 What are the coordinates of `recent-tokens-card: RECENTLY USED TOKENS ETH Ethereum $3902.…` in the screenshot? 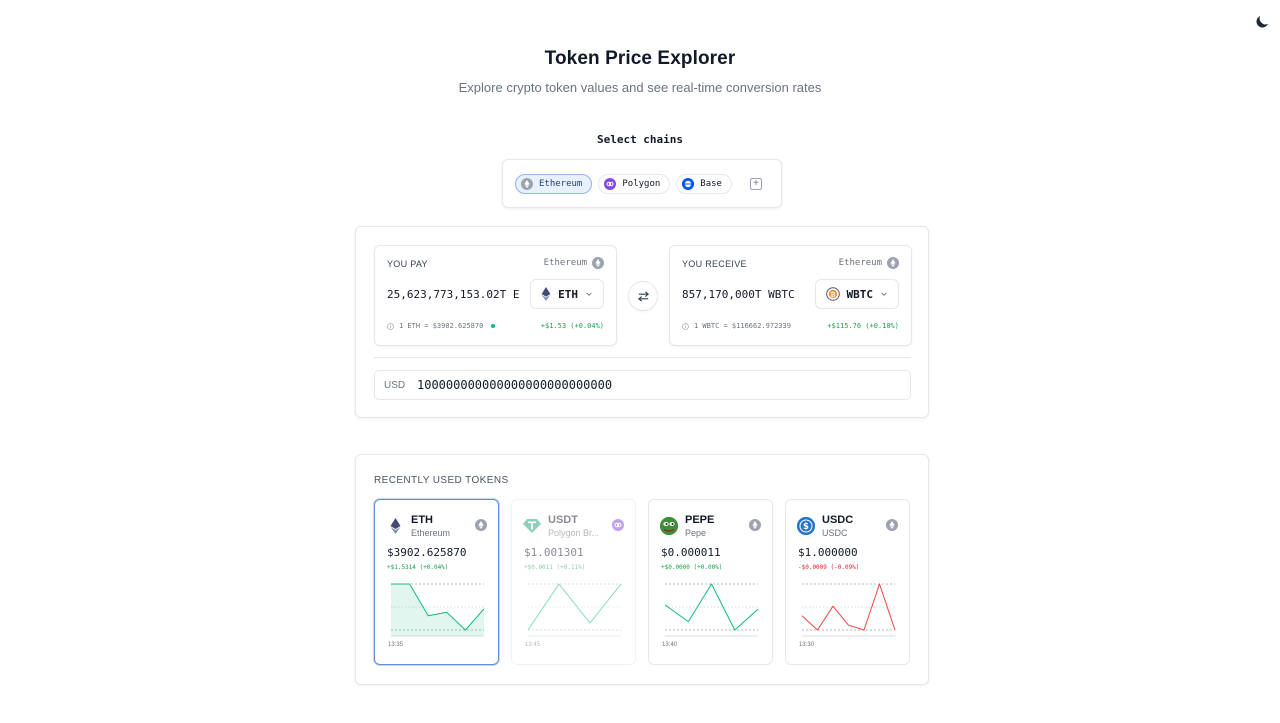 It's located at (642, 569).